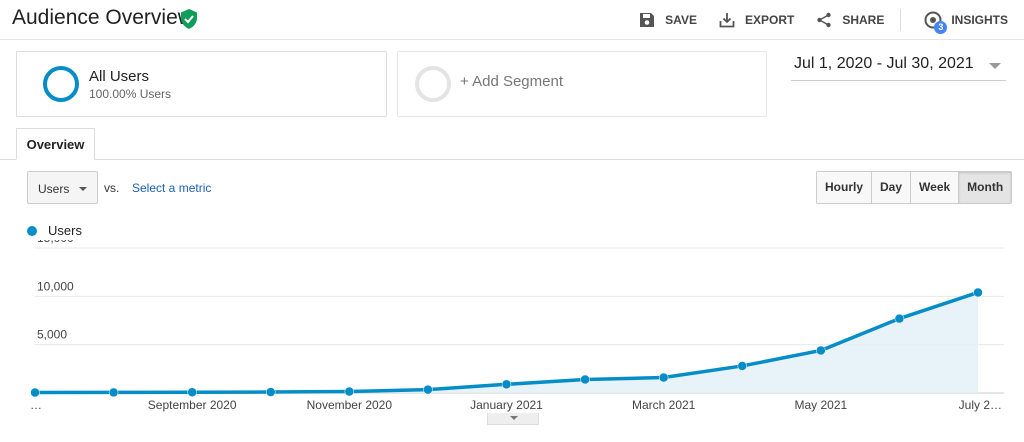 The image size is (1024, 442). I want to click on verified-shield-icon, so click(189, 19).